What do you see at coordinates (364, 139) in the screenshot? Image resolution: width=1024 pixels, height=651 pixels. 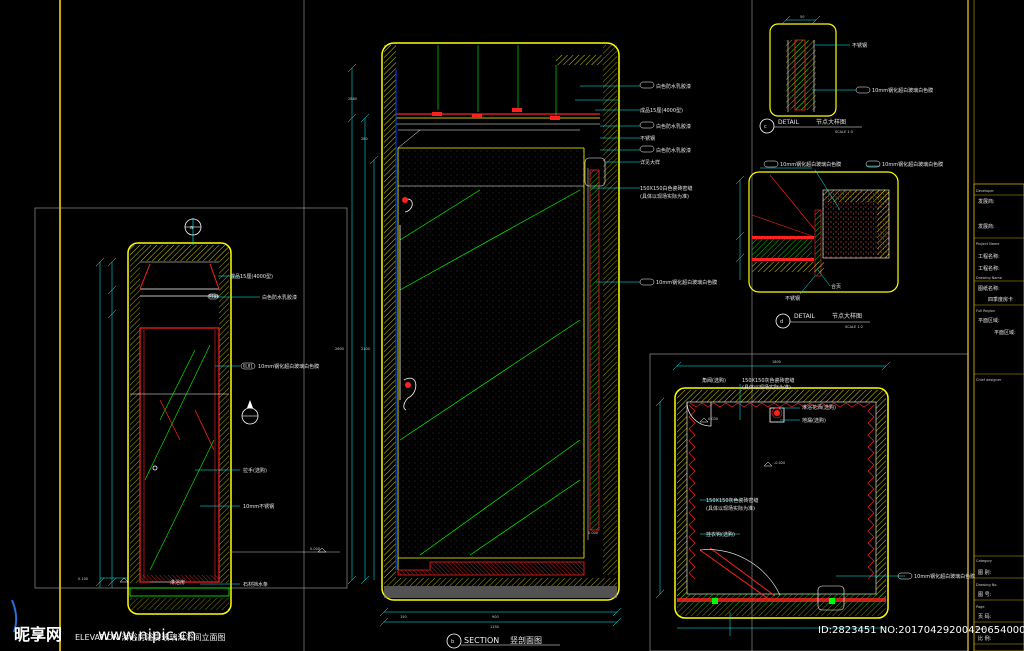 I see `section-dim: 280` at bounding box center [364, 139].